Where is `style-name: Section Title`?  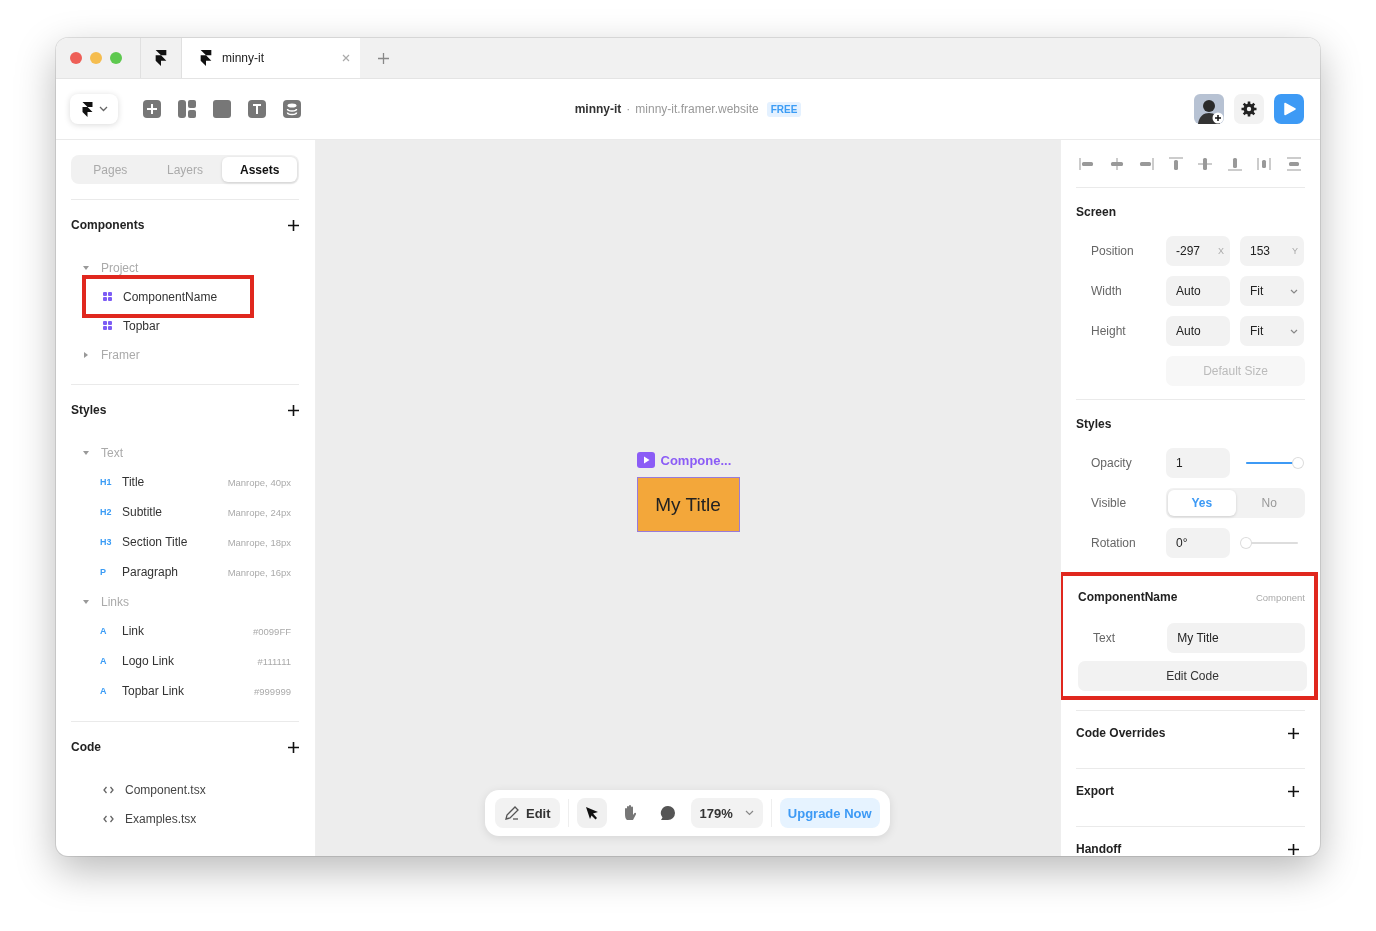
style-name: Section Title is located at coordinates (175, 542).